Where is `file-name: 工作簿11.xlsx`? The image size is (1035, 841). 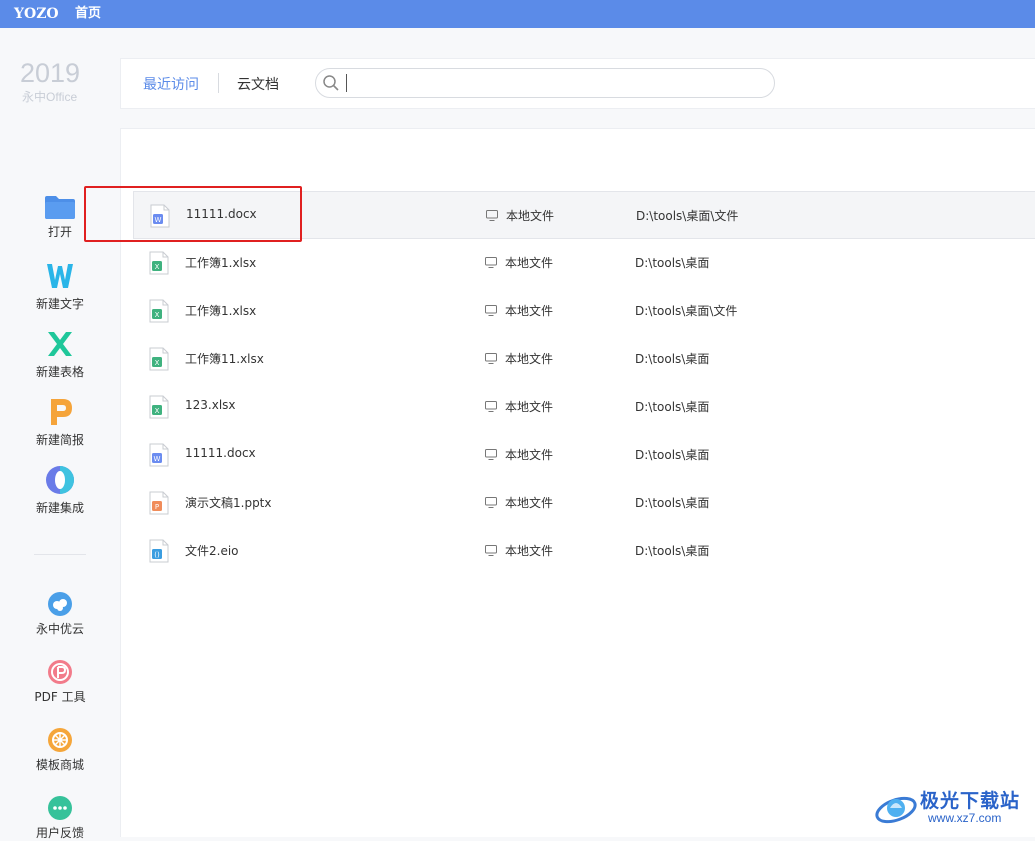
file-name: 工作簿11.xlsx is located at coordinates (224, 359).